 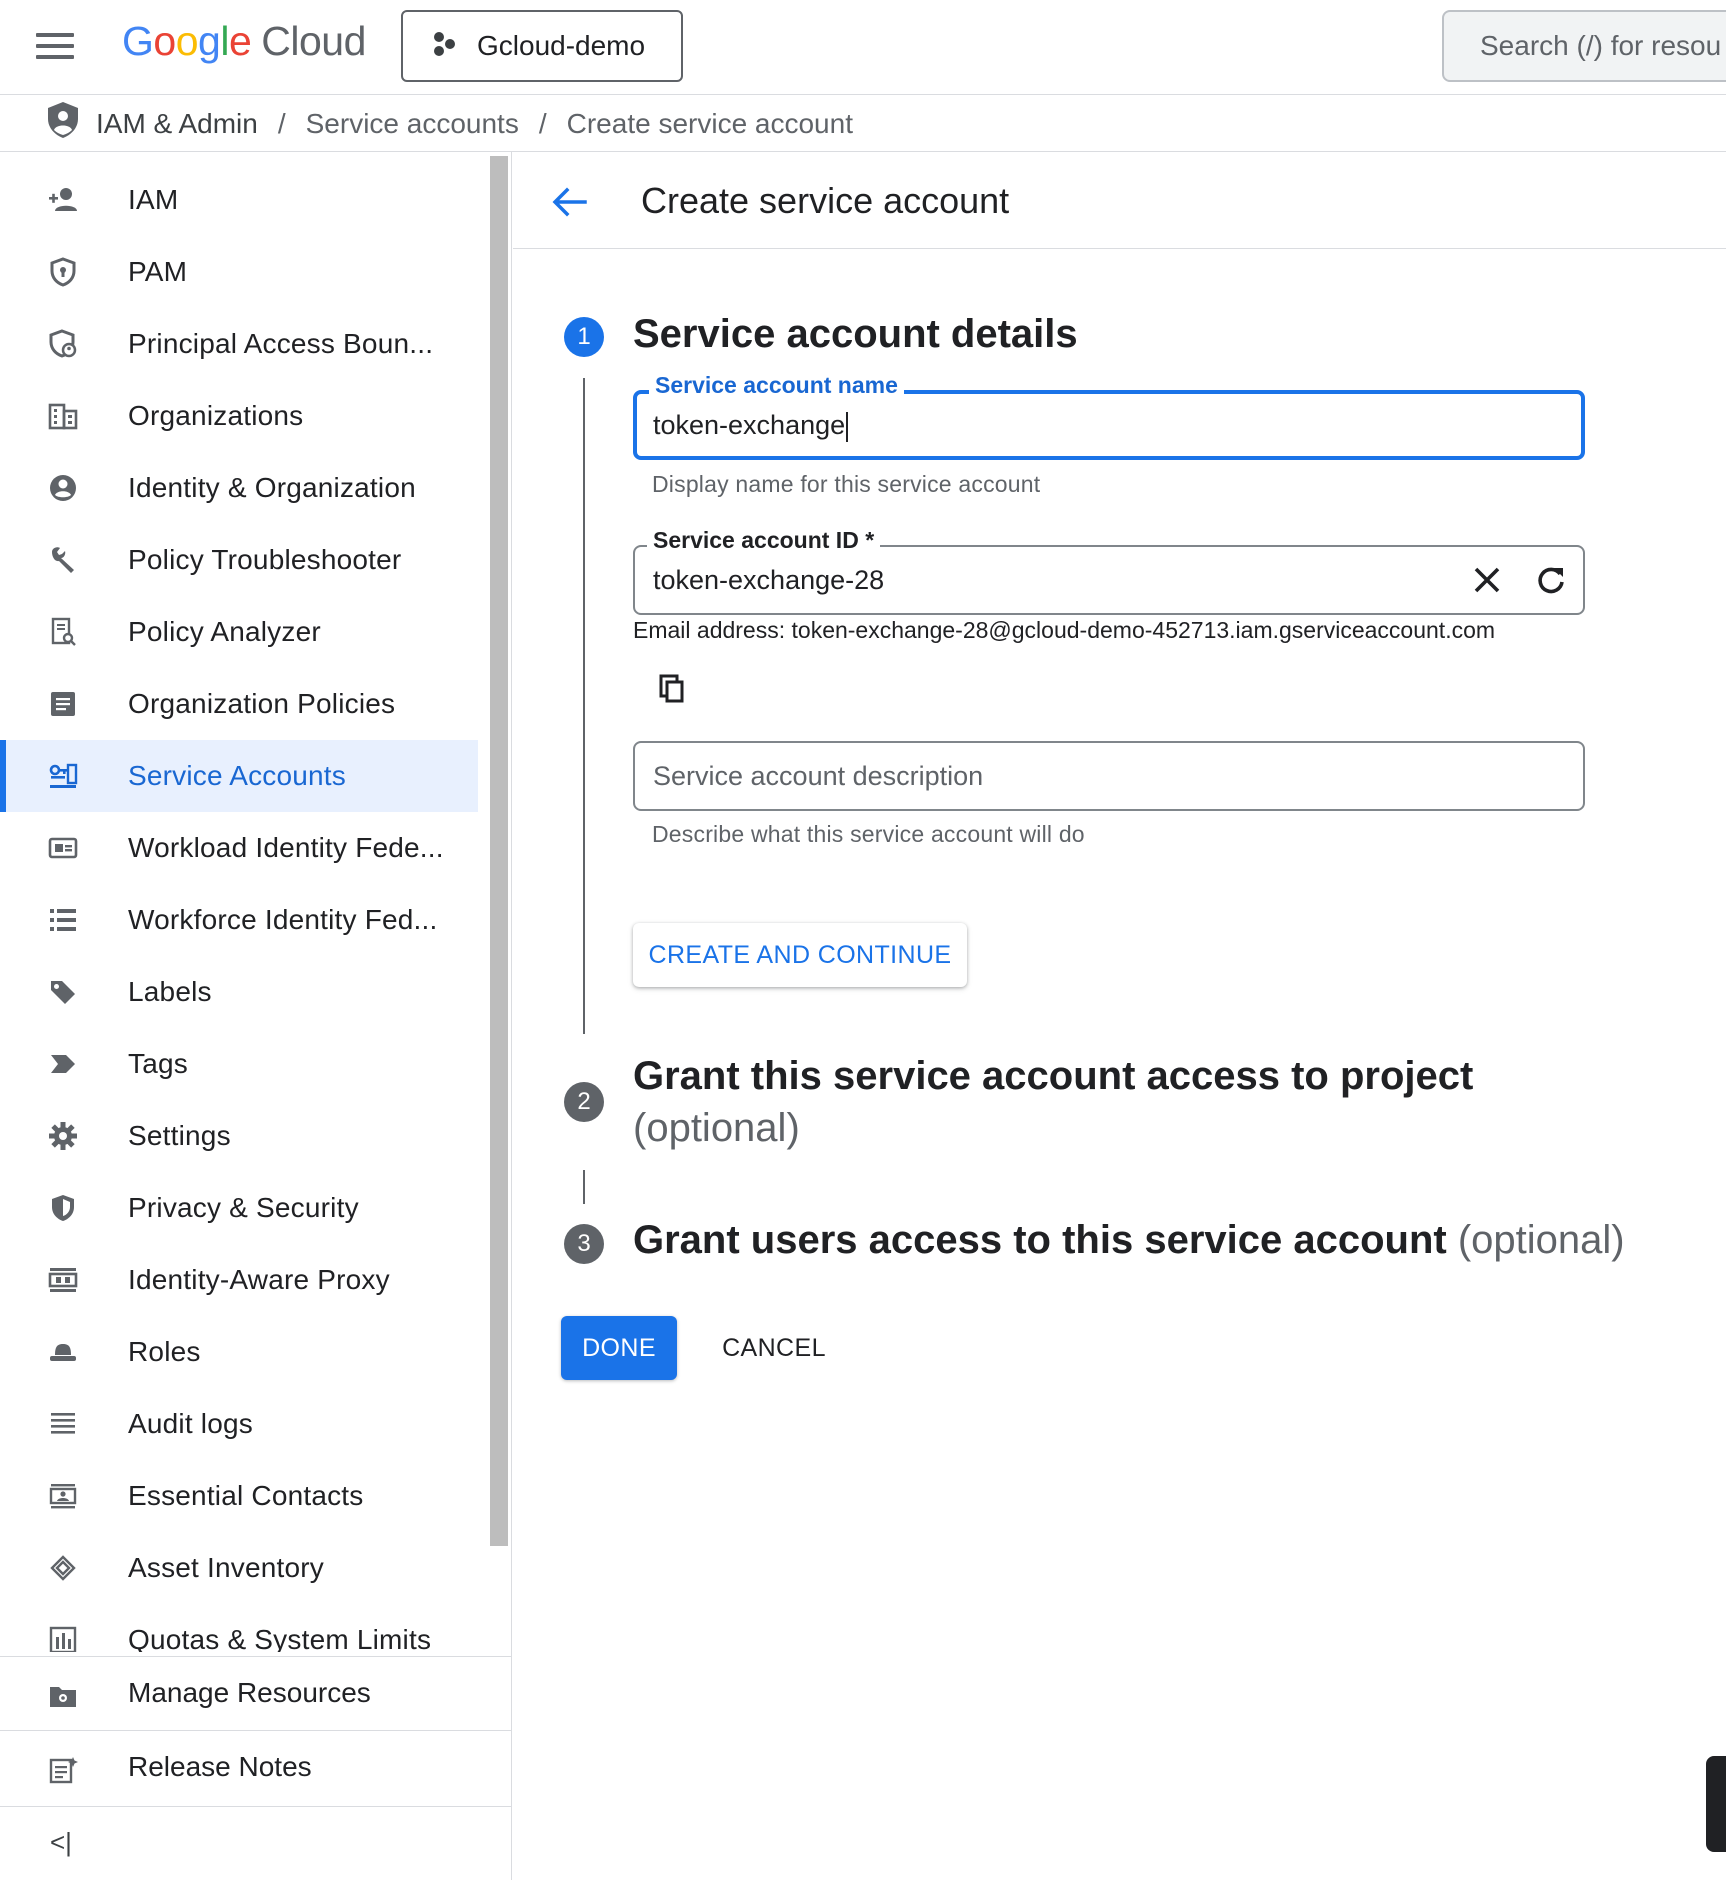 What do you see at coordinates (265, 559) in the screenshot?
I see `sidebar-item-label: Policy Troubleshooter` at bounding box center [265, 559].